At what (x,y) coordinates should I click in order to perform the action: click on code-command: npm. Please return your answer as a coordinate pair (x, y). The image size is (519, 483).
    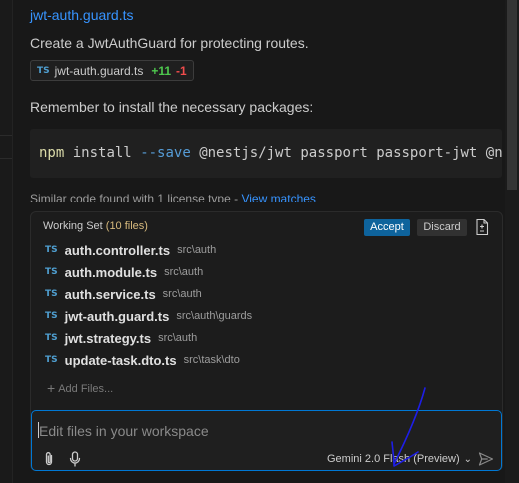
    Looking at the image, I should click on (52, 153).